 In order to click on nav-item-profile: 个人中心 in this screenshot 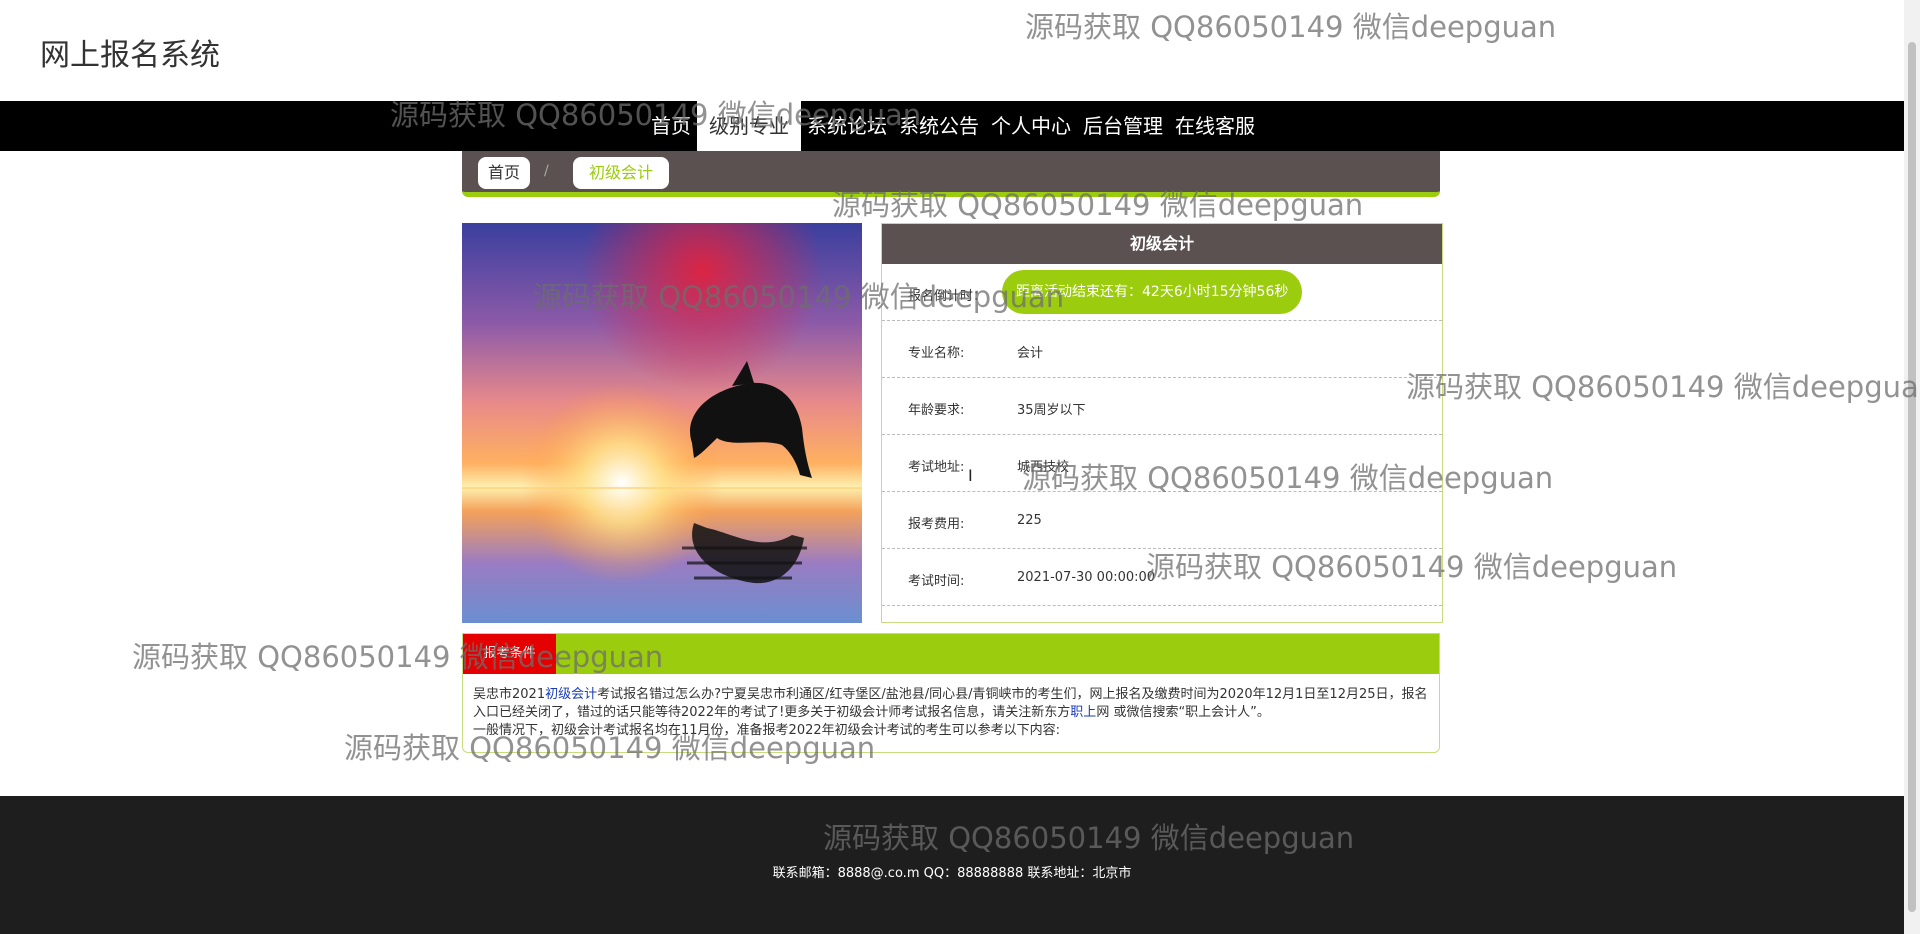, I will do `click(1031, 126)`.